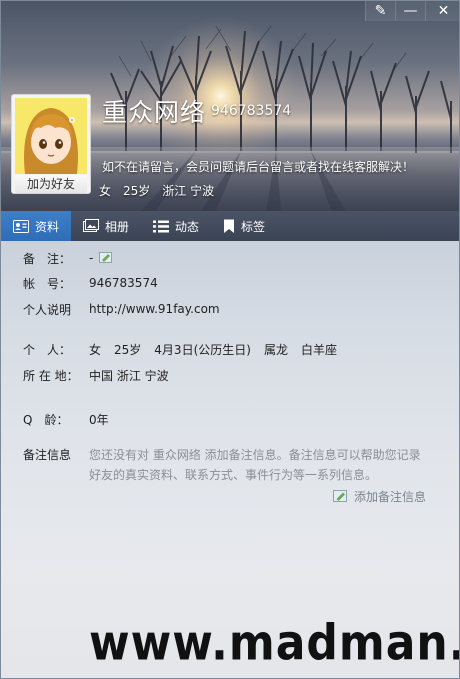 This screenshot has width=460, height=679. Describe the element at coordinates (129, 375) in the screenshot. I see `location-value: 中国 浙江 宁波` at that location.